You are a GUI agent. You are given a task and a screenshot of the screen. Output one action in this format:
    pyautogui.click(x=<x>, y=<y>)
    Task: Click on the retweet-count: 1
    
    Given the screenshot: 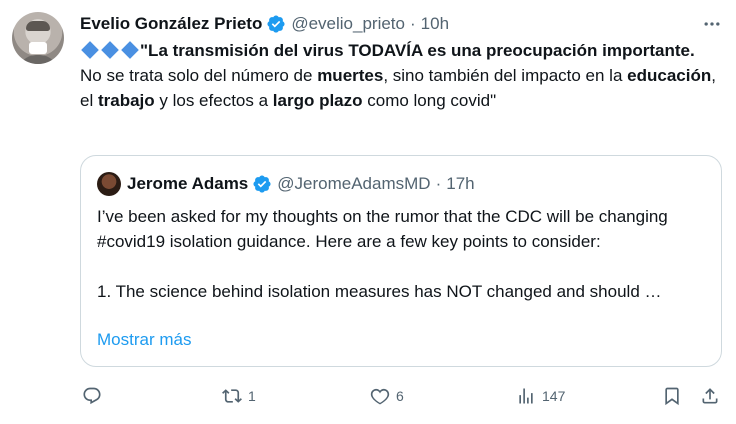 What is the action you would take?
    pyautogui.click(x=252, y=396)
    